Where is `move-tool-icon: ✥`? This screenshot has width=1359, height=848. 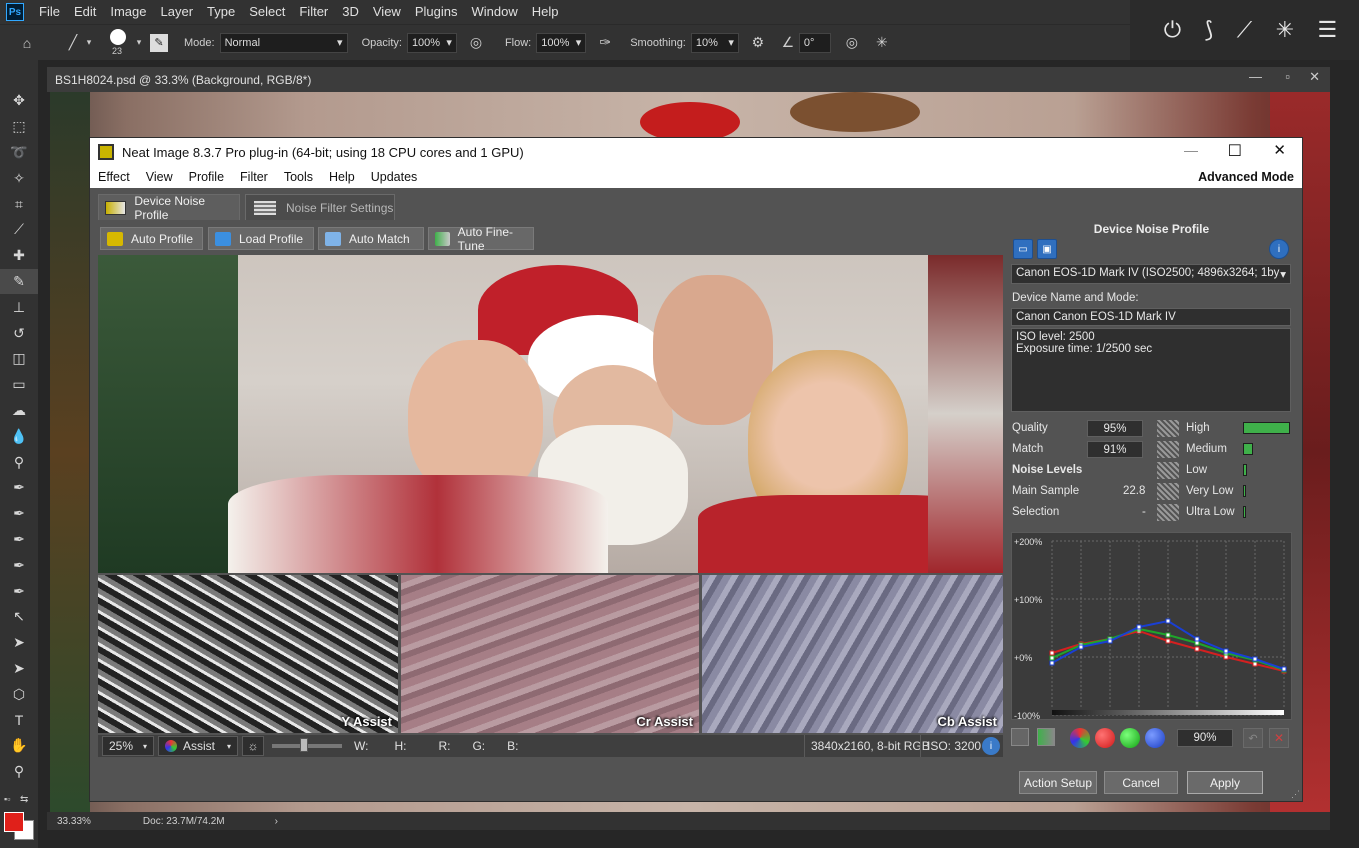
move-tool-icon: ✥ is located at coordinates (19, 101).